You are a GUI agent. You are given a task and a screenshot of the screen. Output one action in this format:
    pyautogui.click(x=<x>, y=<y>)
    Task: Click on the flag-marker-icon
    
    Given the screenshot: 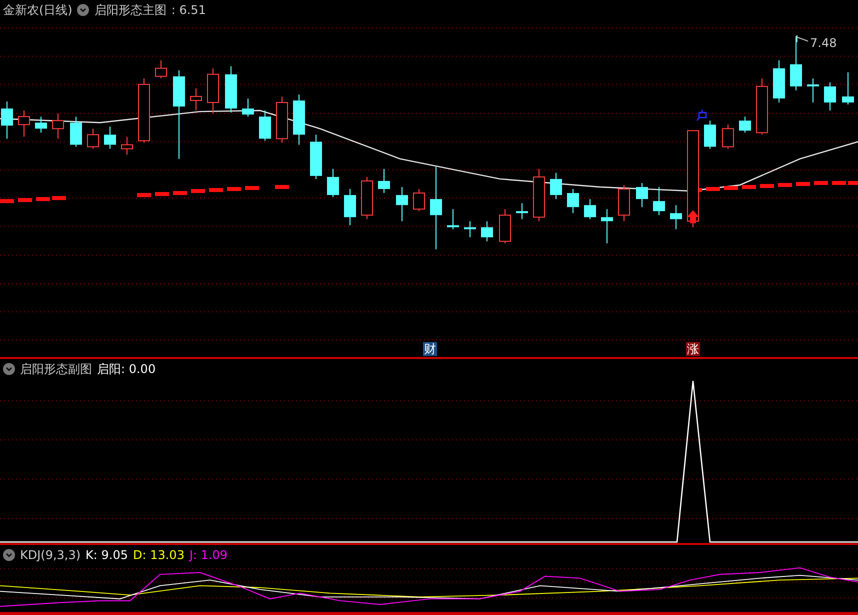 What is the action you would take?
    pyautogui.click(x=701, y=115)
    